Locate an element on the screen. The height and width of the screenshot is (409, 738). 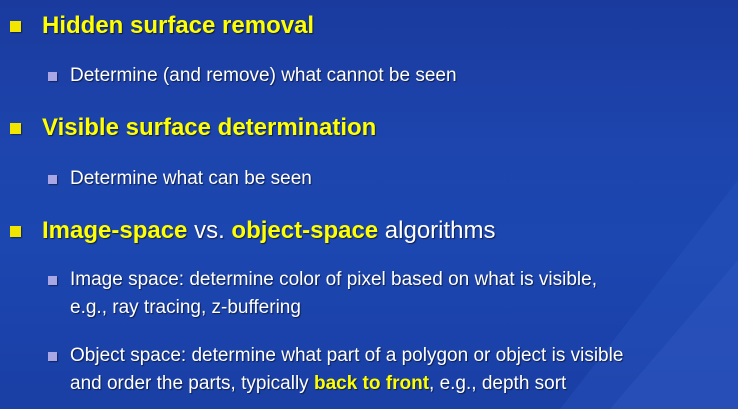
term-back-to-front: back to front is located at coordinates (371, 383).